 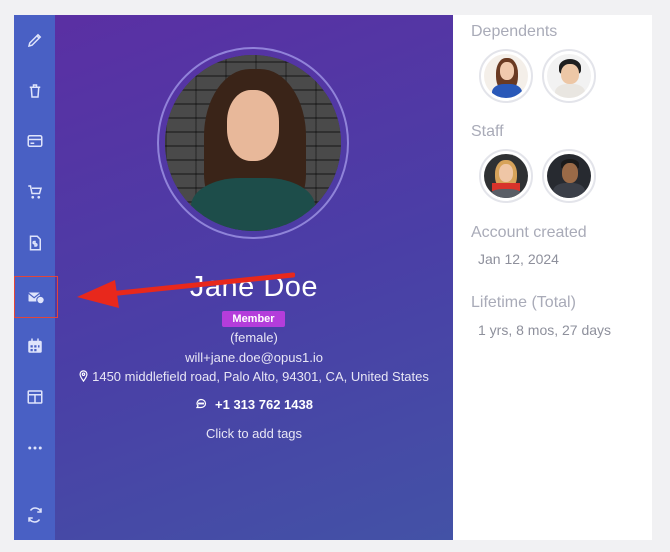 I want to click on pencil-icon, so click(x=34, y=40).